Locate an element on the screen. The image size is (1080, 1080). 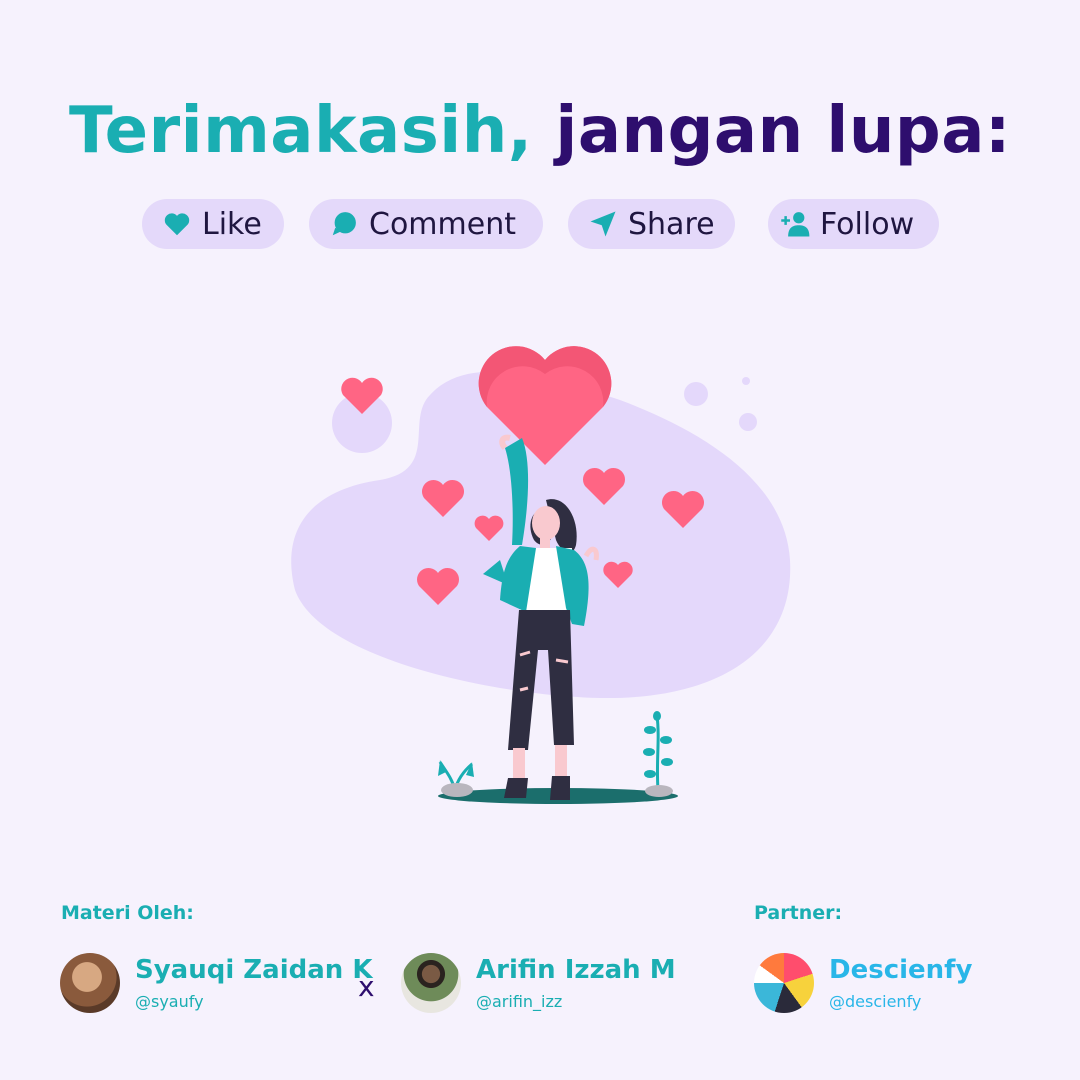
author-handle: @arifin_izz is located at coordinates (519, 1001).